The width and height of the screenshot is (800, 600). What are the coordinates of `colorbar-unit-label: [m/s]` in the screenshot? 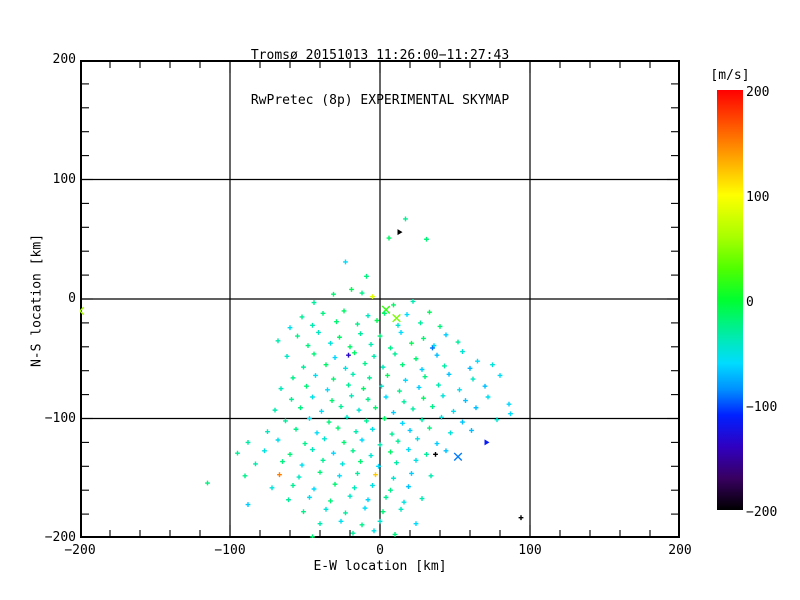 It's located at (730, 75).